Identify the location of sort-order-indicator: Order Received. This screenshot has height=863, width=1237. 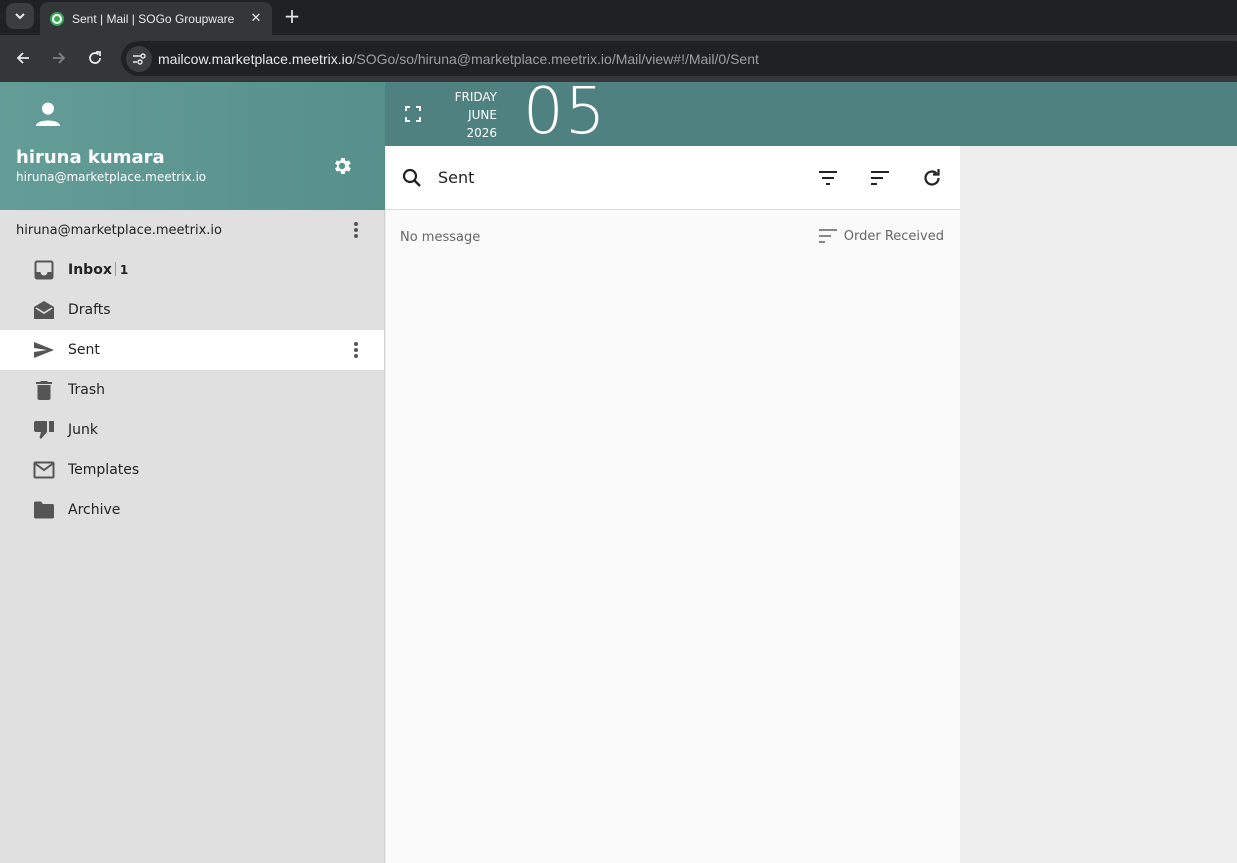
(881, 236).